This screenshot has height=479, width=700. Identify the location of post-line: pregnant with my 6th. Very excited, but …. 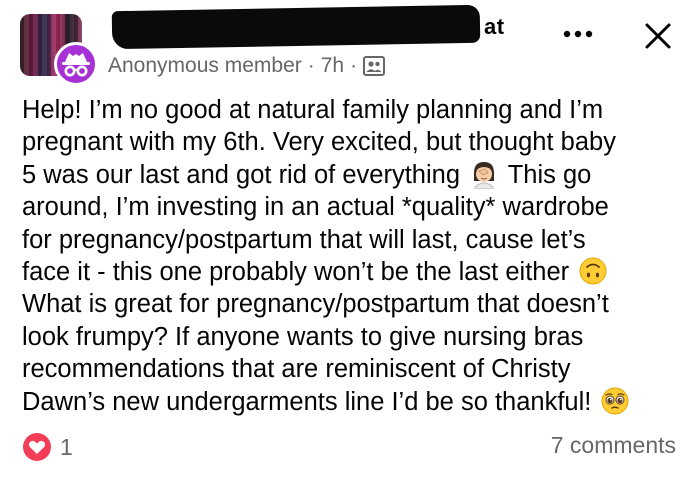
(319, 142).